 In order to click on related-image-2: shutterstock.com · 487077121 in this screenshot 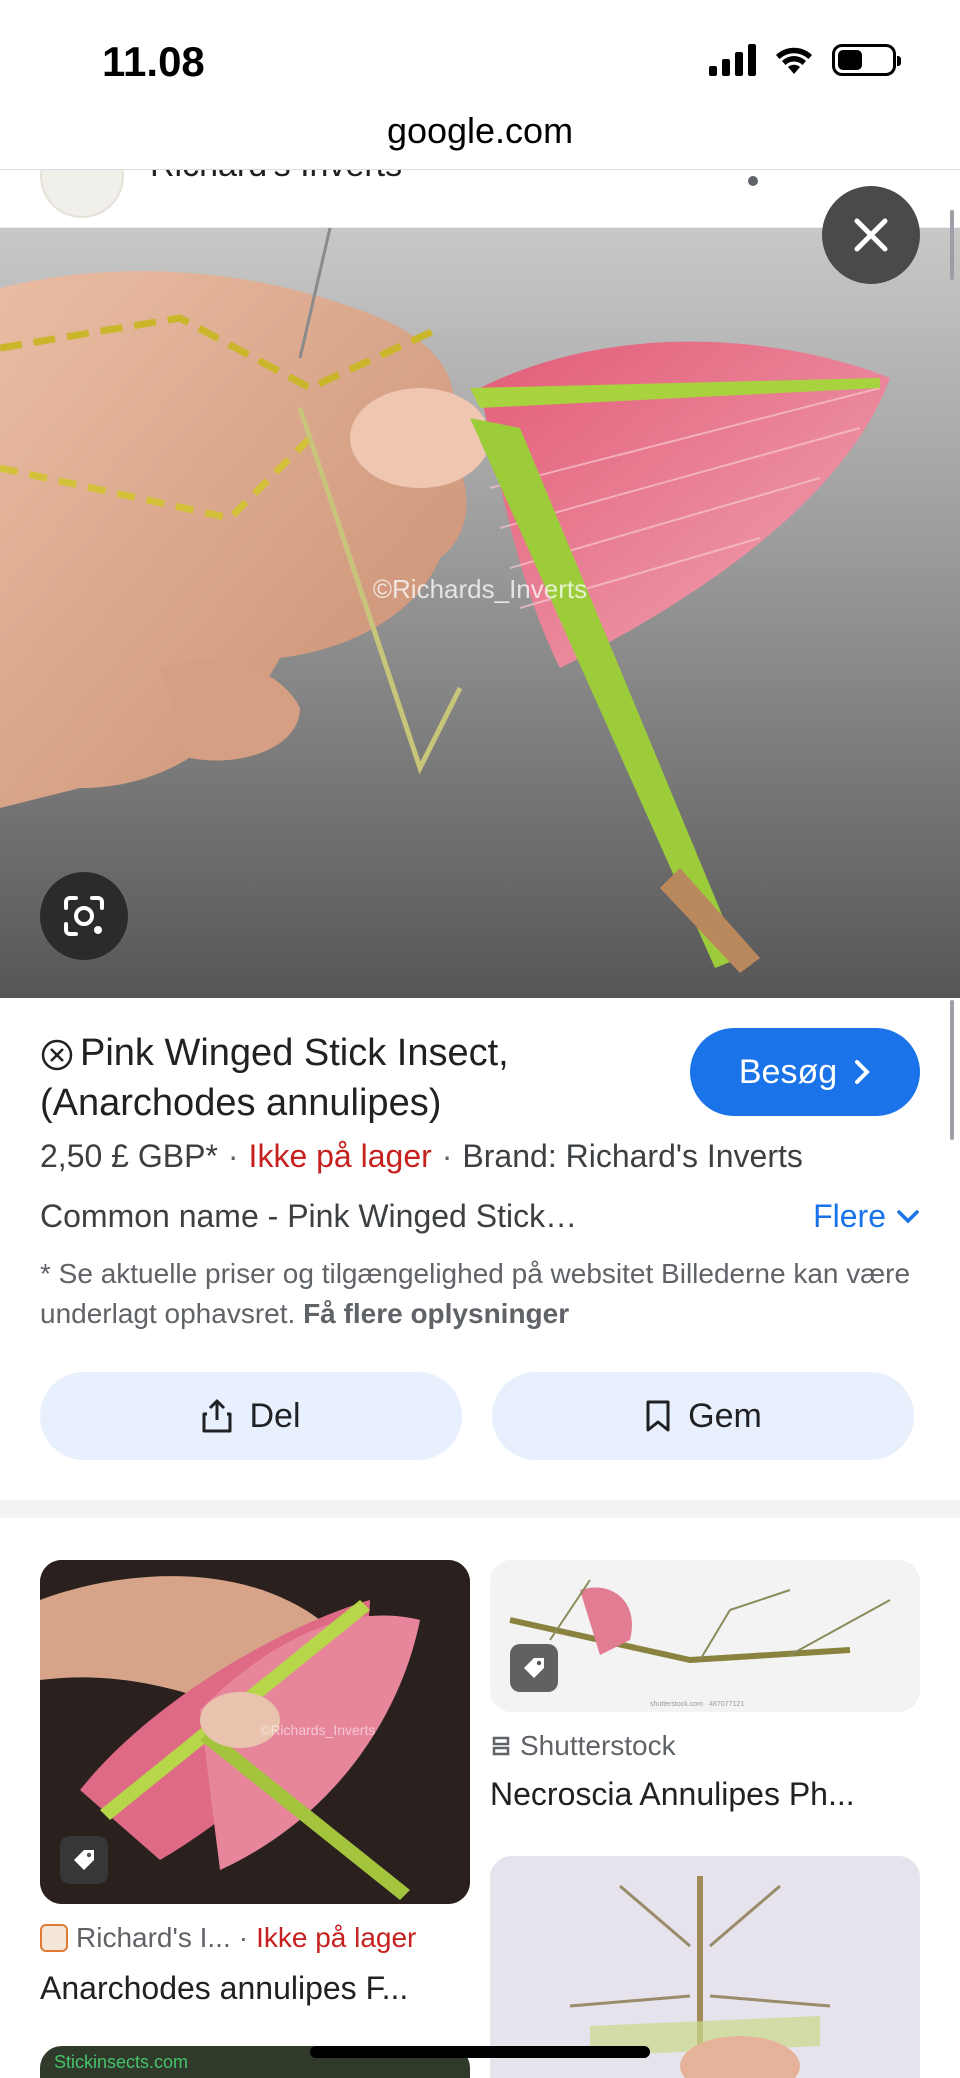, I will do `click(705, 1636)`.